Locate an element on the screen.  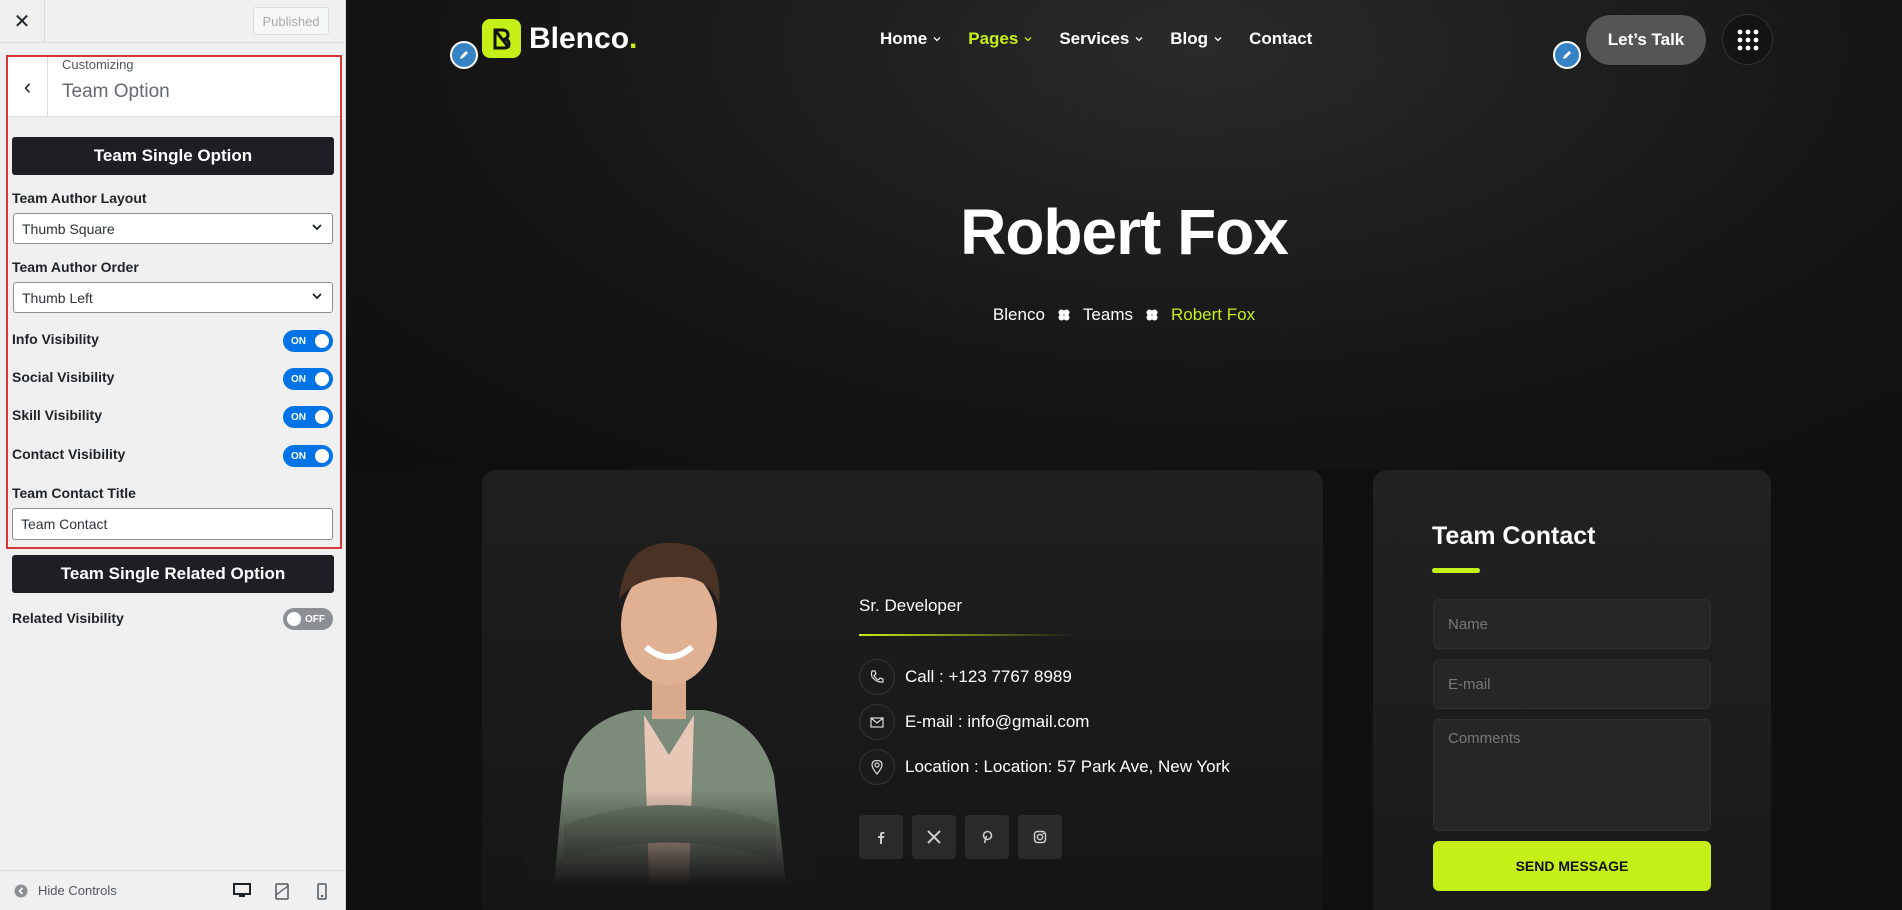
contact-visibility-label: Contact Visibility is located at coordinates (69, 454).